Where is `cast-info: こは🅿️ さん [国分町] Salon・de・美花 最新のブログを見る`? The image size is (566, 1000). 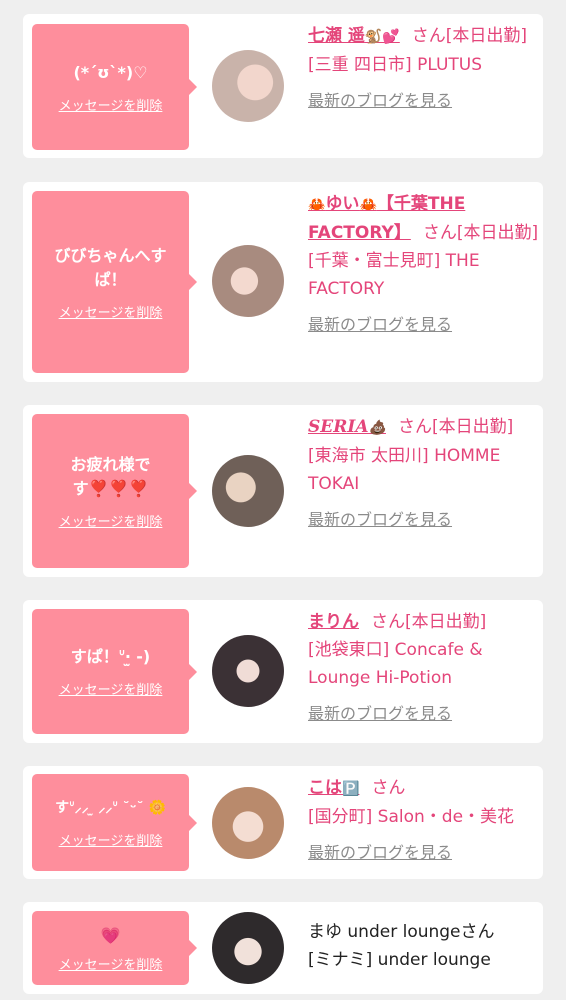
cast-info: こは🅿️ さん [国分町] Salon・de・美花 最新のブログを見る is located at coordinates (424, 820).